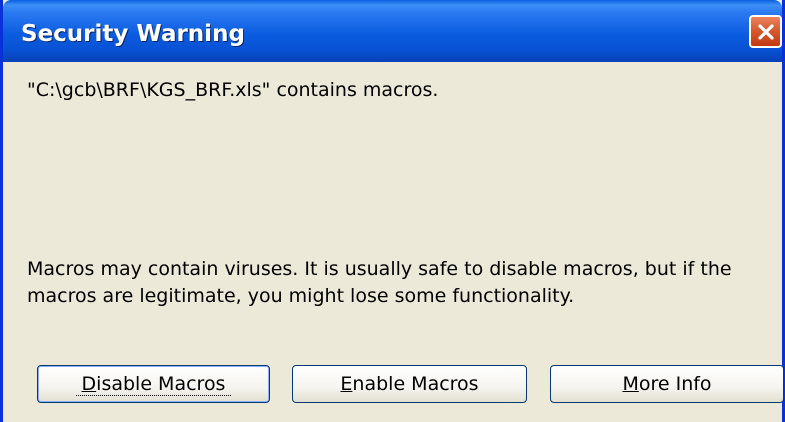 Image resolution: width=785 pixels, height=422 pixels. I want to click on enable-macros-button: Enable Macros, so click(409, 384).